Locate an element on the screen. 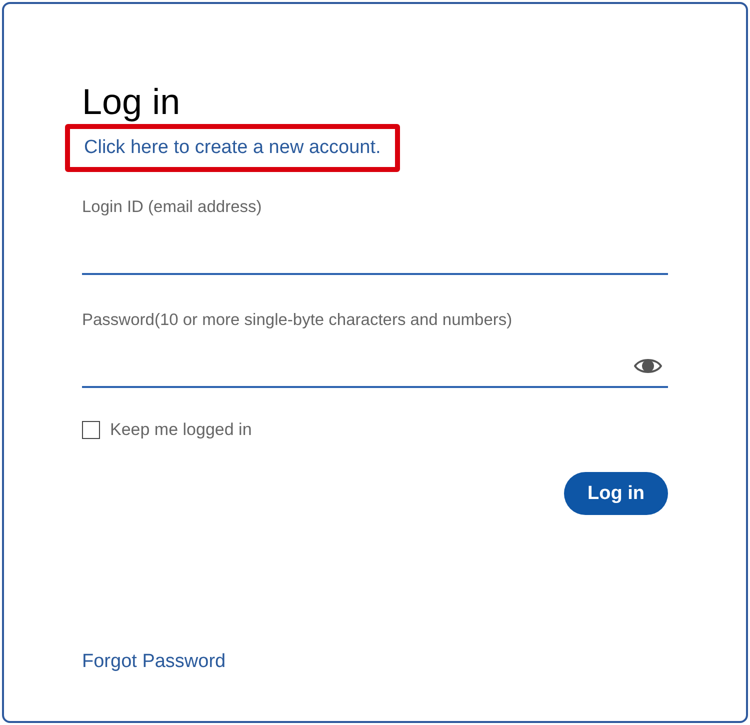 Image resolution: width=750 pixels, height=725 pixels. login-button: Log in is located at coordinates (616, 493).